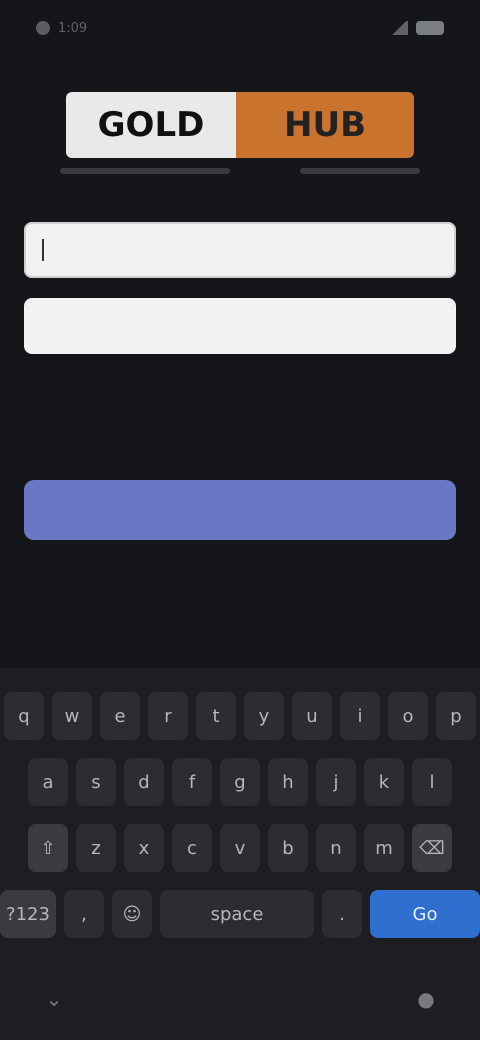  What do you see at coordinates (325, 125) in the screenshot?
I see `logo-right-text: HUB` at bounding box center [325, 125].